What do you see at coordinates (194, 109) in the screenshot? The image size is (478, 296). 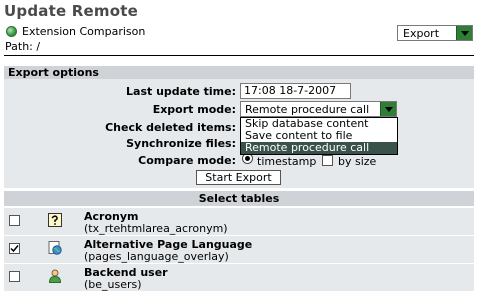 I see `export-mode-label: Export mode:` at bounding box center [194, 109].